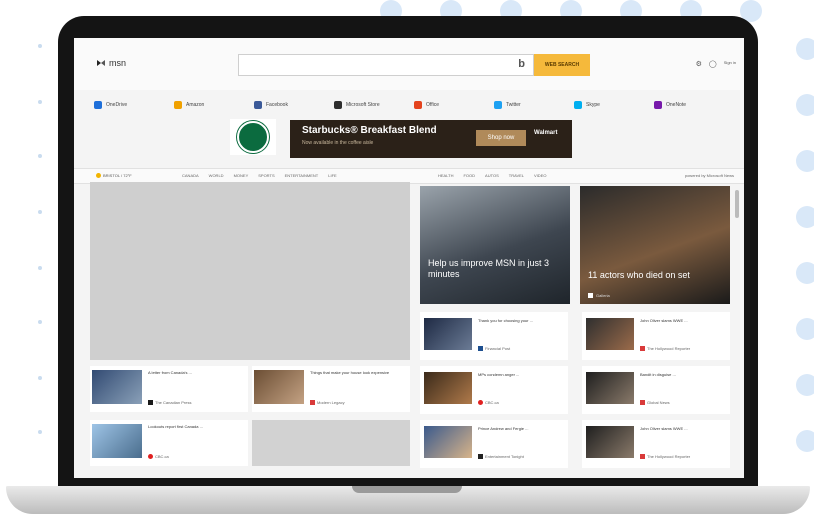 This screenshot has height=523, width=814. What do you see at coordinates (134, 105) in the screenshot?
I see `quick-link-onedrive: OneDrive` at bounding box center [134, 105].